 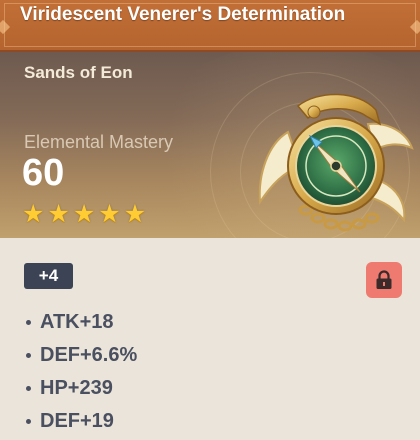 I want to click on substat-item: HP+239, so click(x=81, y=388).